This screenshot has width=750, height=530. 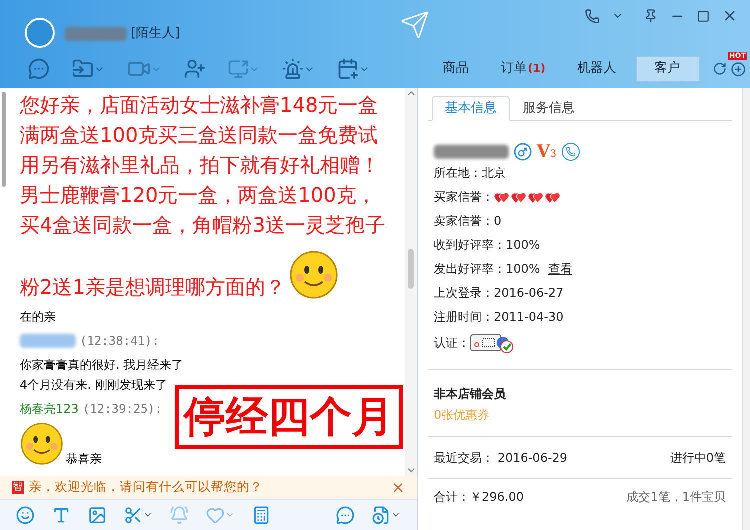 I want to click on paper-plane-icon, so click(x=415, y=25).